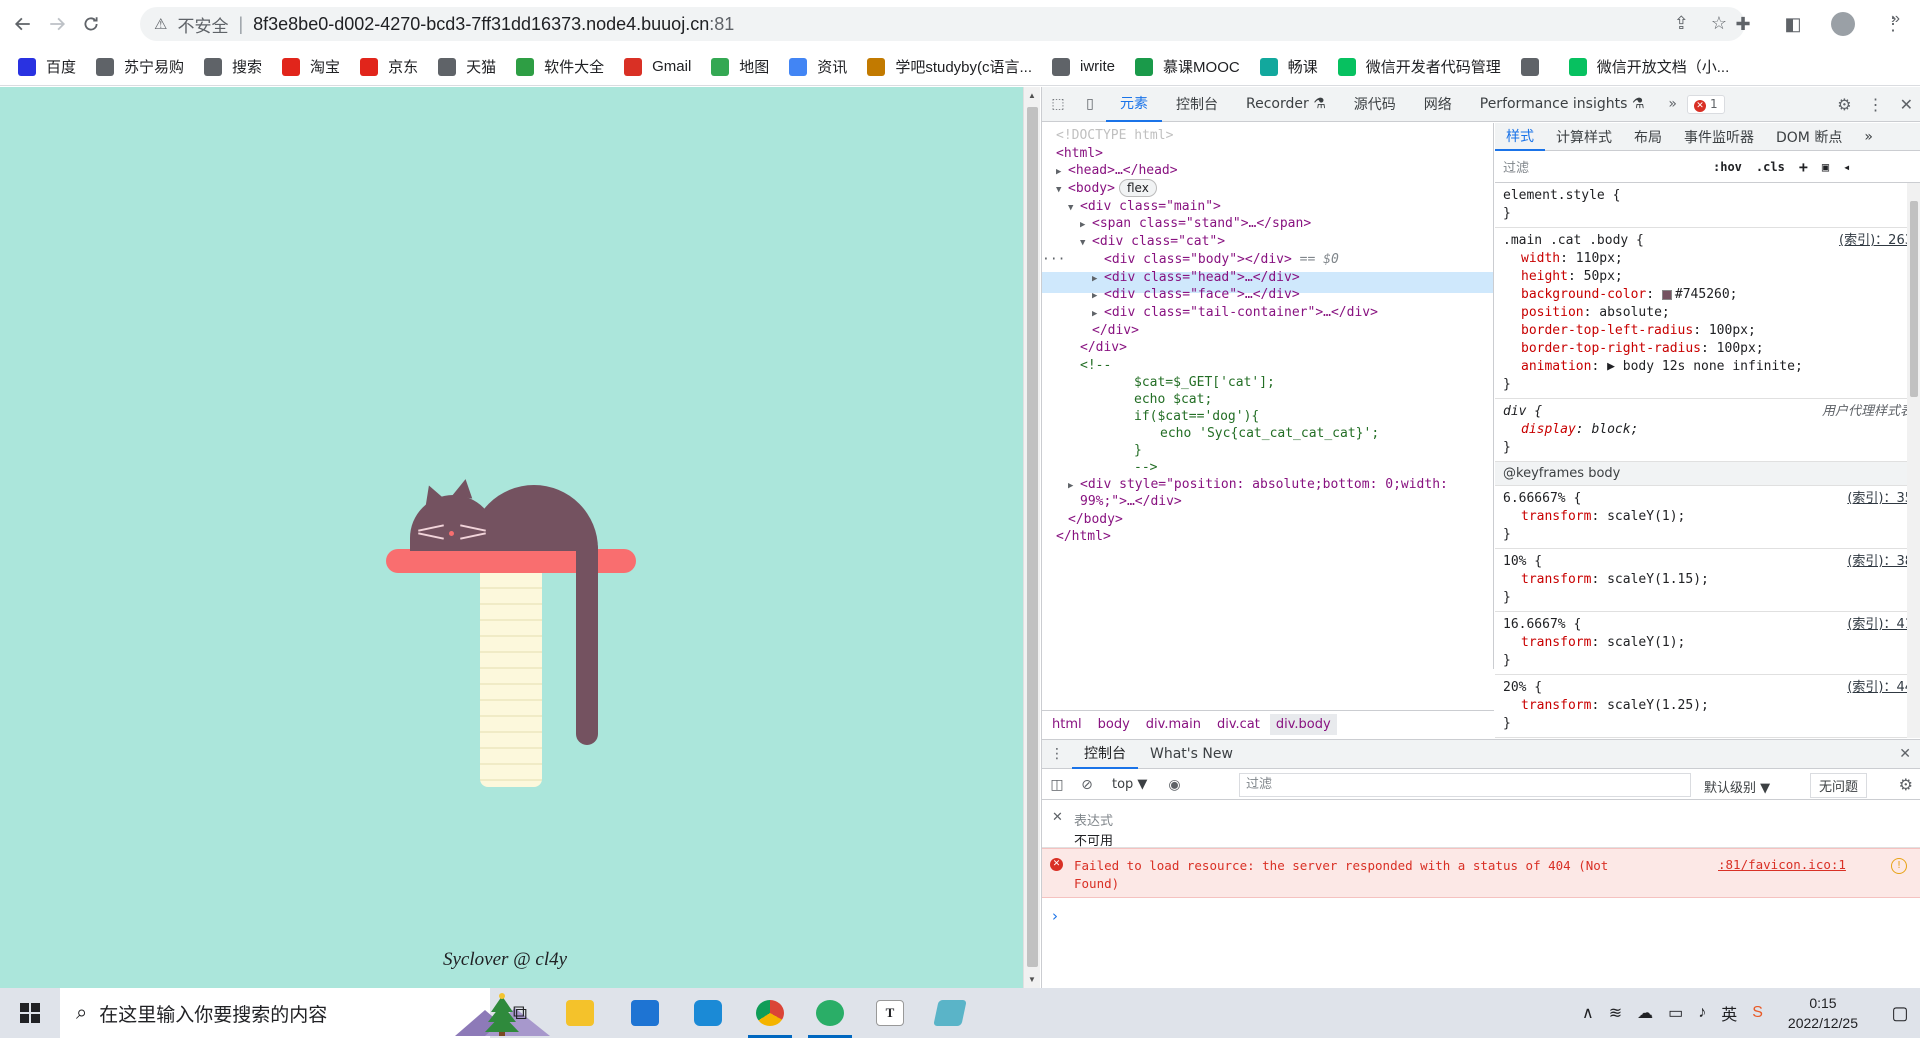  Describe the element at coordinates (467, 66) in the screenshot. I see `bookmark-item: 天猫` at that location.